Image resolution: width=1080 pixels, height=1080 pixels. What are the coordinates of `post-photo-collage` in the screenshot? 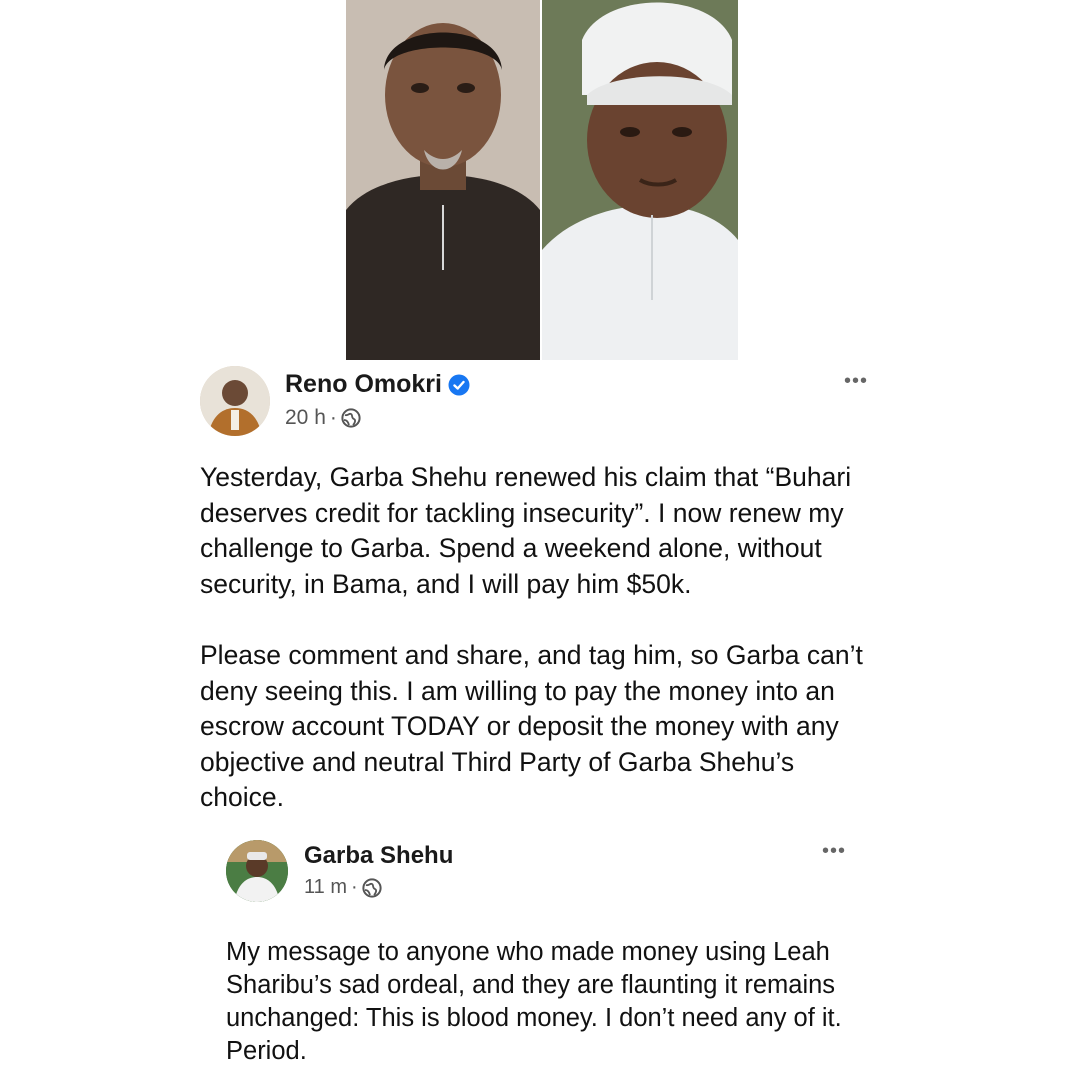 It's located at (542, 180).